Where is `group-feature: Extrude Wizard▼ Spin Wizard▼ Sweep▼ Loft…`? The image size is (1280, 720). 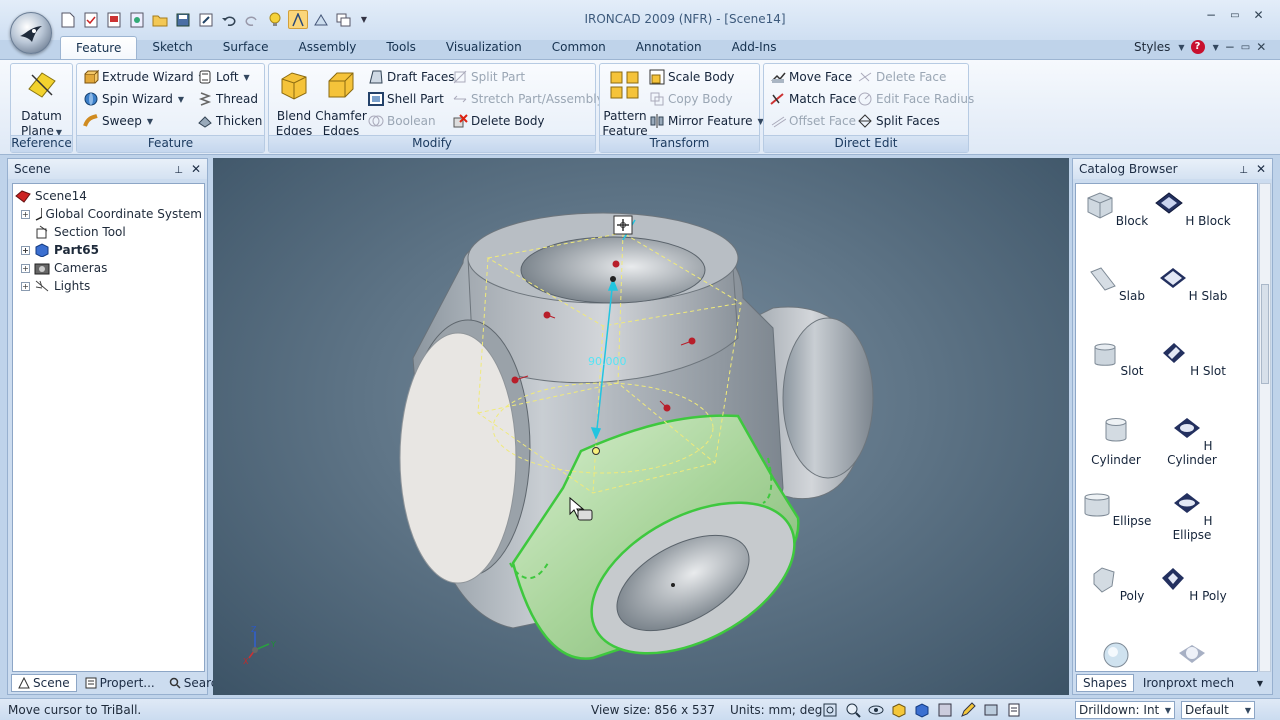 group-feature: Extrude Wizard▼ Spin Wizard▼ Sweep▼ Loft… is located at coordinates (170, 108).